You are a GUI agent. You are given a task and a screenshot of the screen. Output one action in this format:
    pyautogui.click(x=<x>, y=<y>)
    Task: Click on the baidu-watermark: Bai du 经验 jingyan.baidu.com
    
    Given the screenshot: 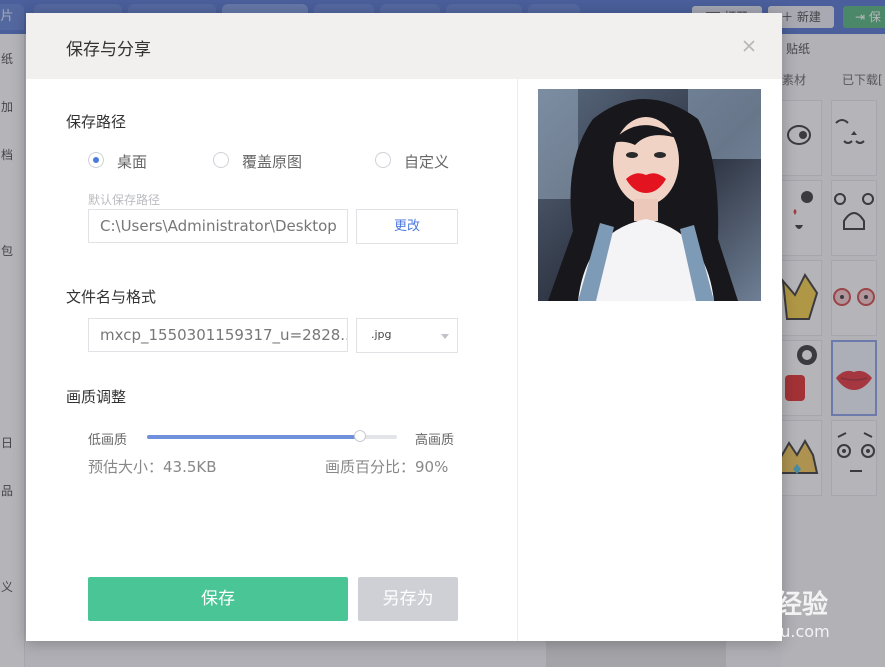 What is the action you would take?
    pyautogui.click(x=778, y=612)
    